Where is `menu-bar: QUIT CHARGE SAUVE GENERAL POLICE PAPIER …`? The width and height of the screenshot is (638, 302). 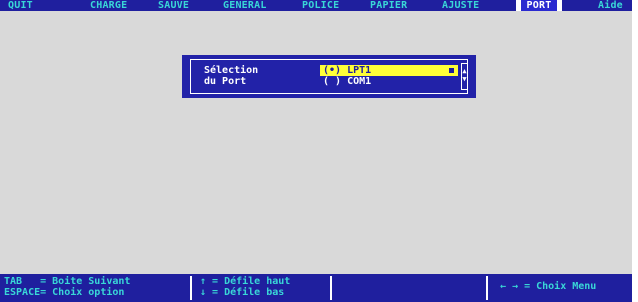
menu-bar: QUIT CHARGE SAUVE GENERAL POLICE PAPIER … is located at coordinates (316, 5).